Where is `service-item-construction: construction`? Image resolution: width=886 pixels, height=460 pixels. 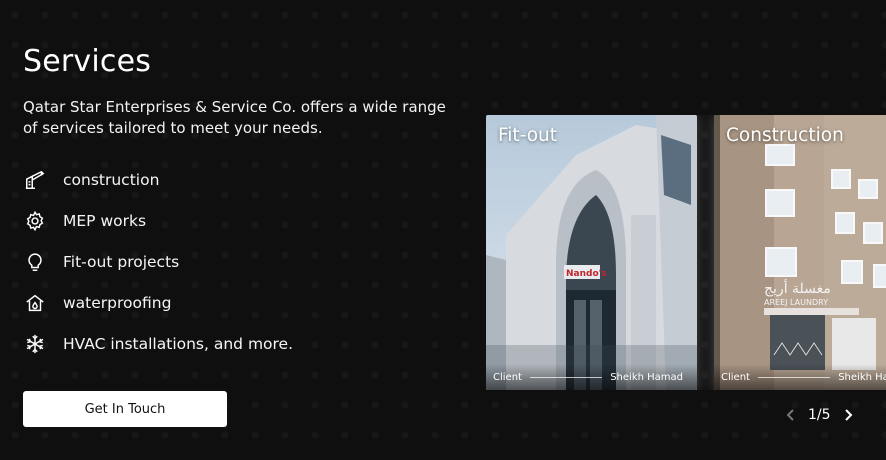 service-item-construction: construction is located at coordinates (238, 179).